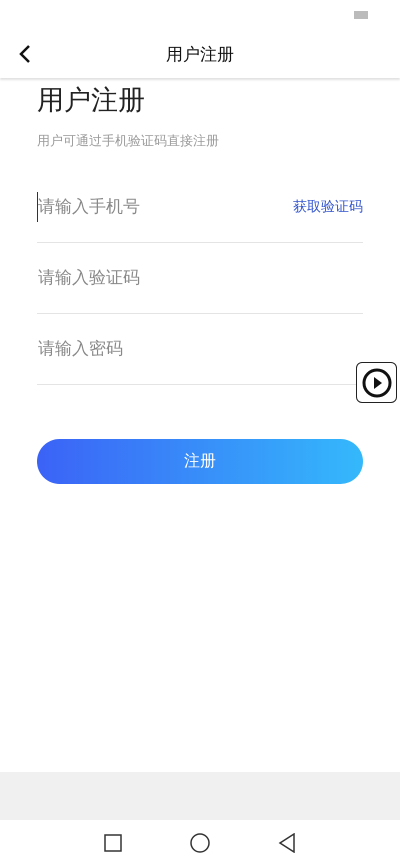  I want to click on square-icon, so click(113, 843).